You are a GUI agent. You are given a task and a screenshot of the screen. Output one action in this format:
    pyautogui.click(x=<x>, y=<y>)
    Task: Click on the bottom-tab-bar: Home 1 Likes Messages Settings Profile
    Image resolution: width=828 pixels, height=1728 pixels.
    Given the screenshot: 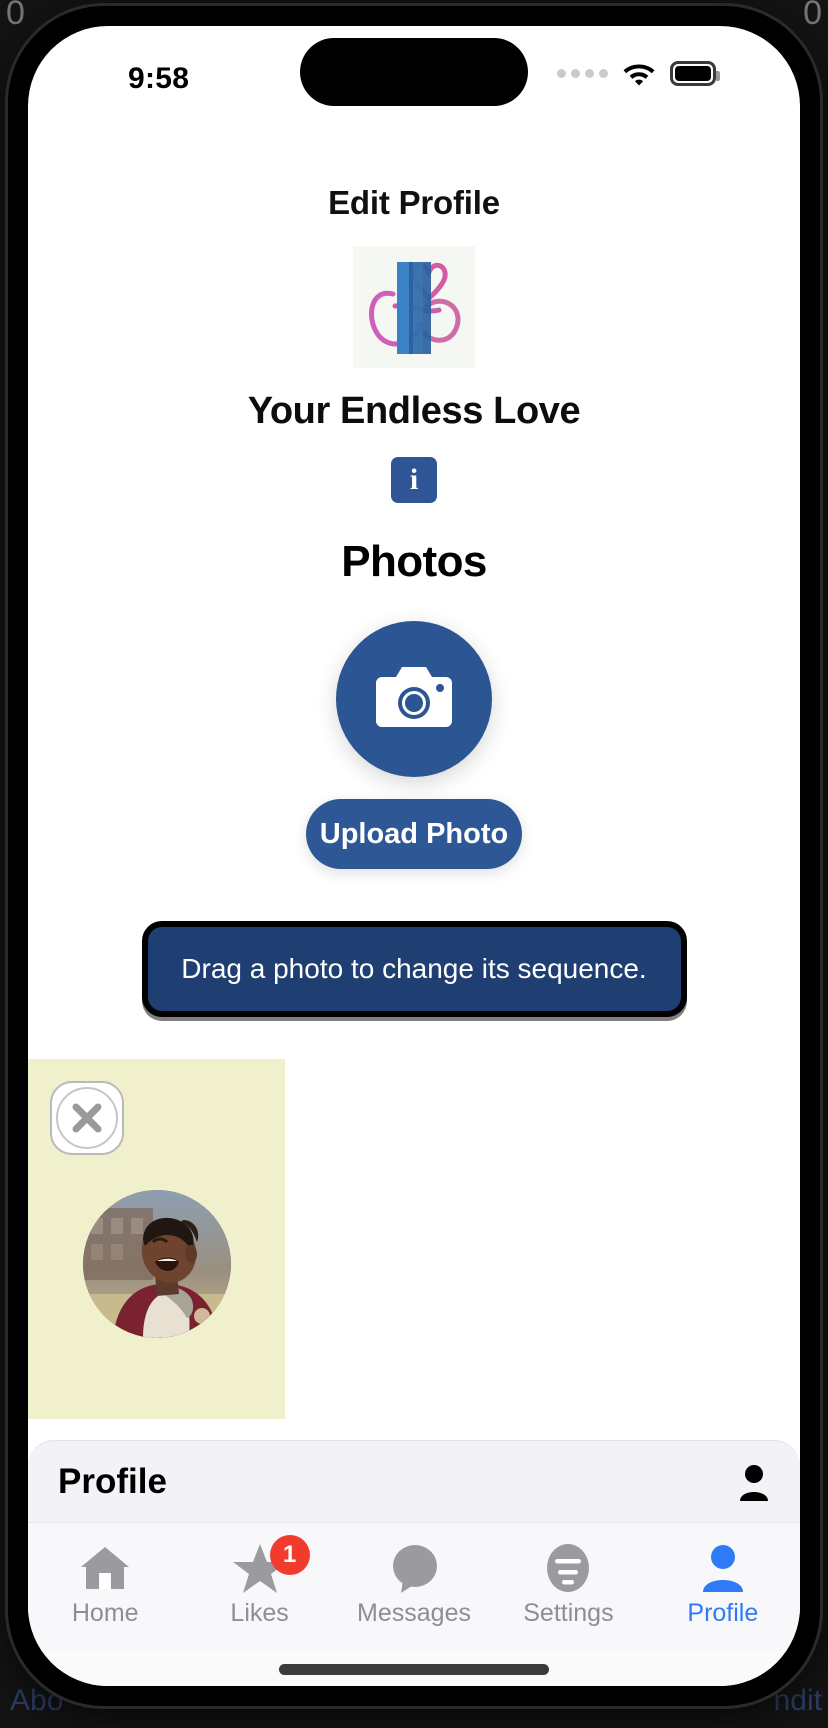 What is the action you would take?
    pyautogui.click(x=414, y=1587)
    